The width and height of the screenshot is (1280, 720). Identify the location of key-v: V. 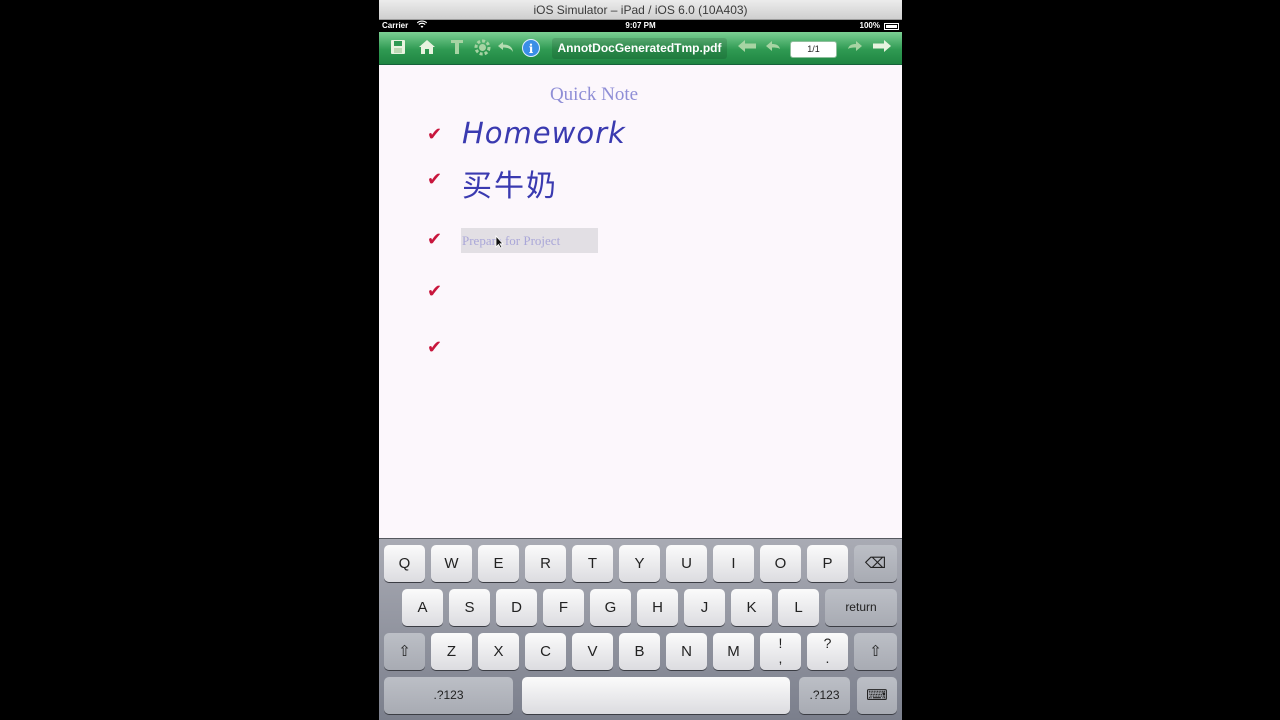
(592, 651).